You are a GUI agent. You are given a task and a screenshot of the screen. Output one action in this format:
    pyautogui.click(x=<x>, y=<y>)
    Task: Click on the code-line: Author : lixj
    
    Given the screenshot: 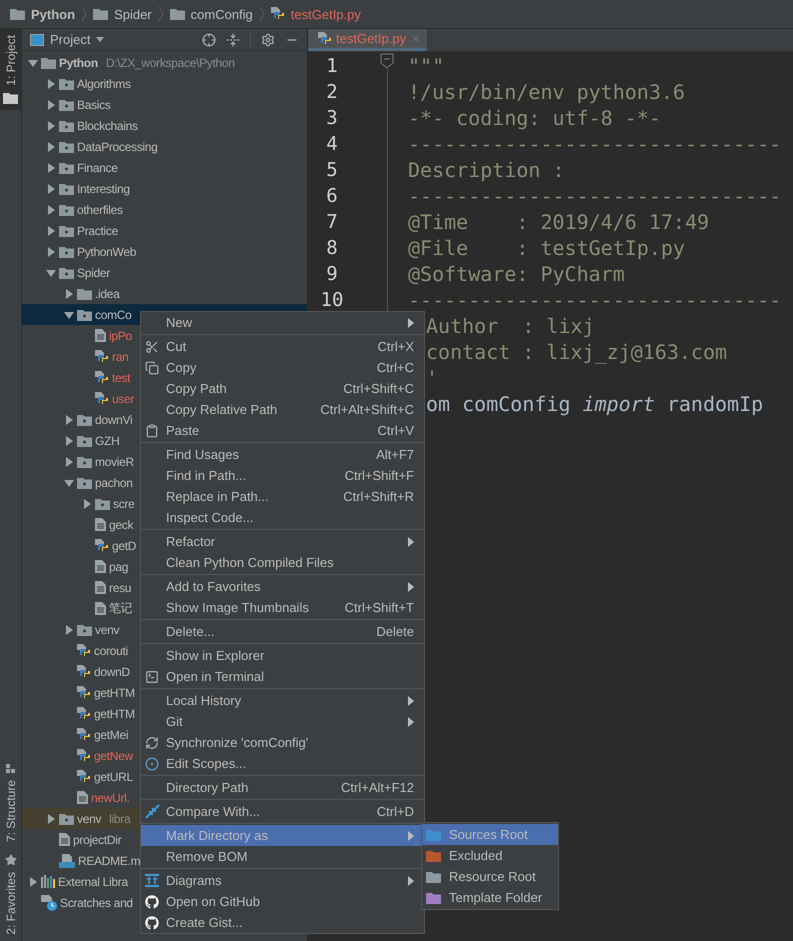 What is the action you would take?
    pyautogui.click(x=510, y=326)
    